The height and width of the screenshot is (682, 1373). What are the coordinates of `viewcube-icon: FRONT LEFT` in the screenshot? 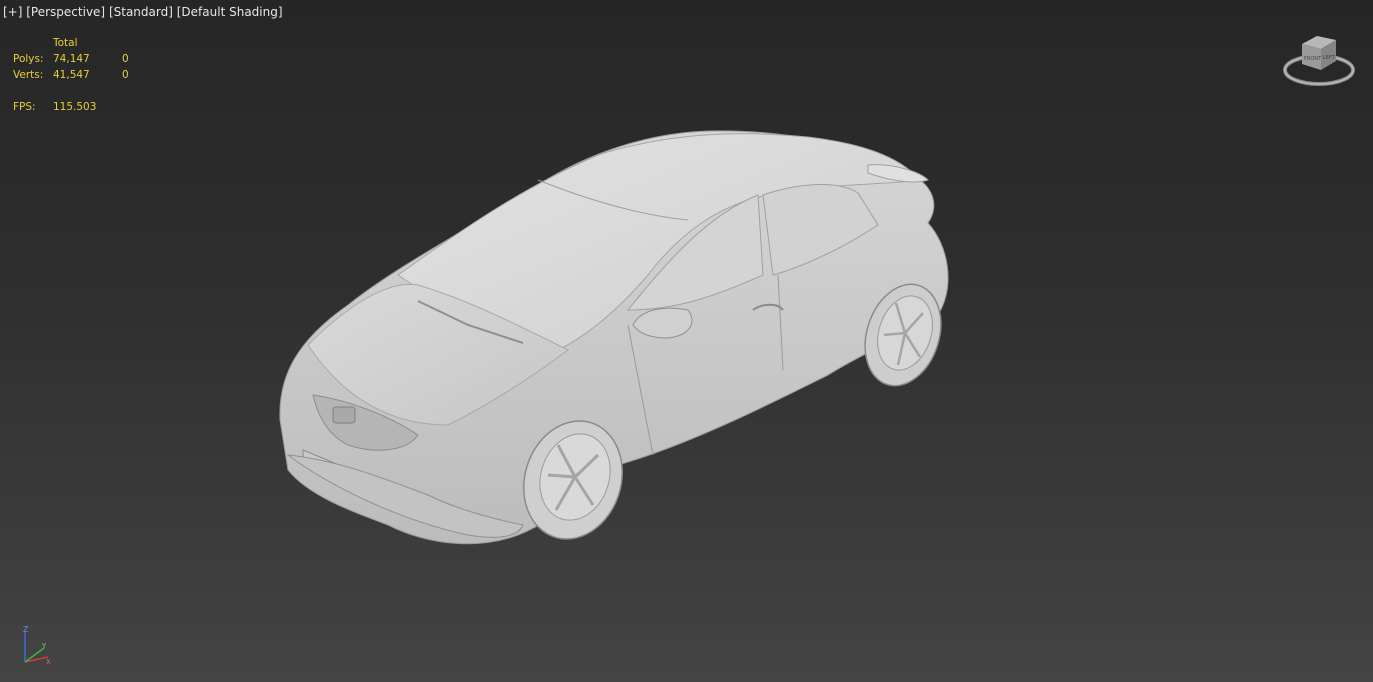 It's located at (1320, 61).